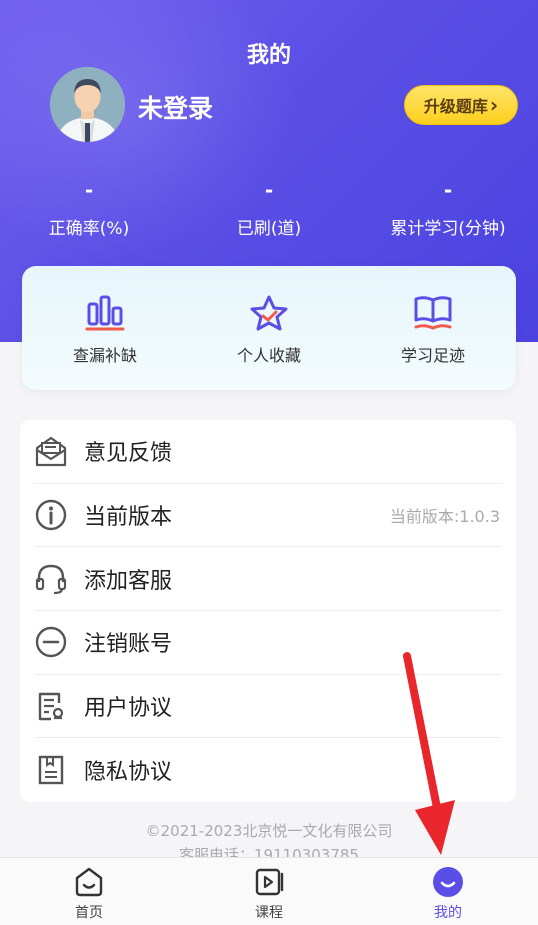  I want to click on bar-chart-icon, so click(105, 313).